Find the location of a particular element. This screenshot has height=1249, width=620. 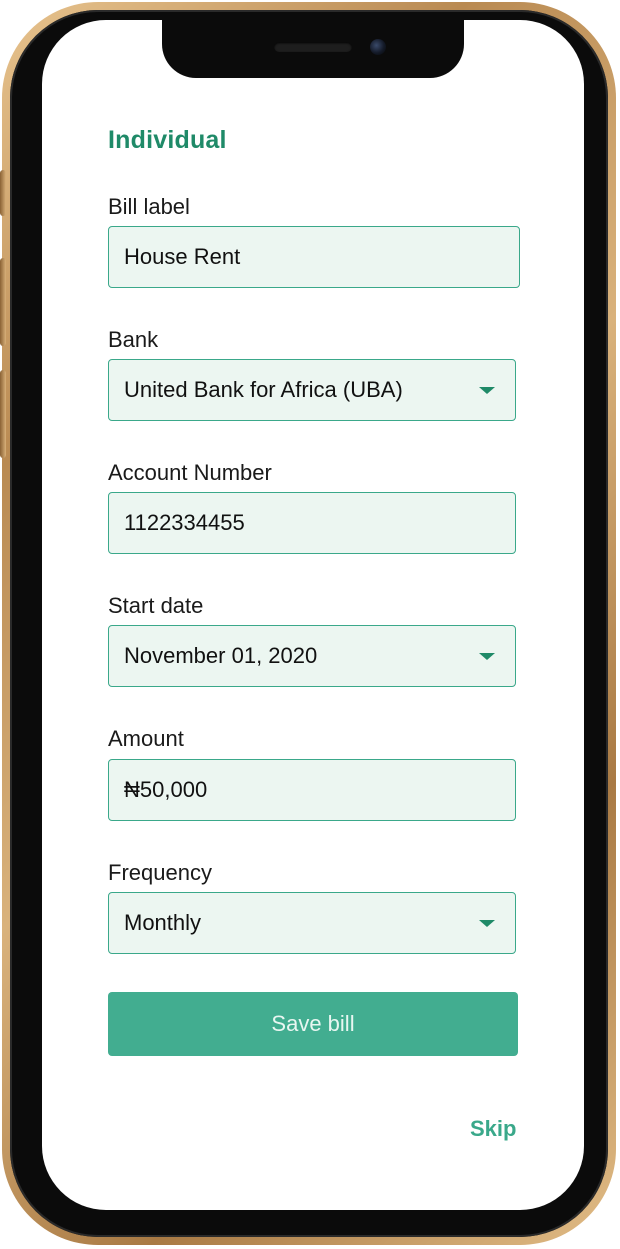

front-camera is located at coordinates (378, 47).